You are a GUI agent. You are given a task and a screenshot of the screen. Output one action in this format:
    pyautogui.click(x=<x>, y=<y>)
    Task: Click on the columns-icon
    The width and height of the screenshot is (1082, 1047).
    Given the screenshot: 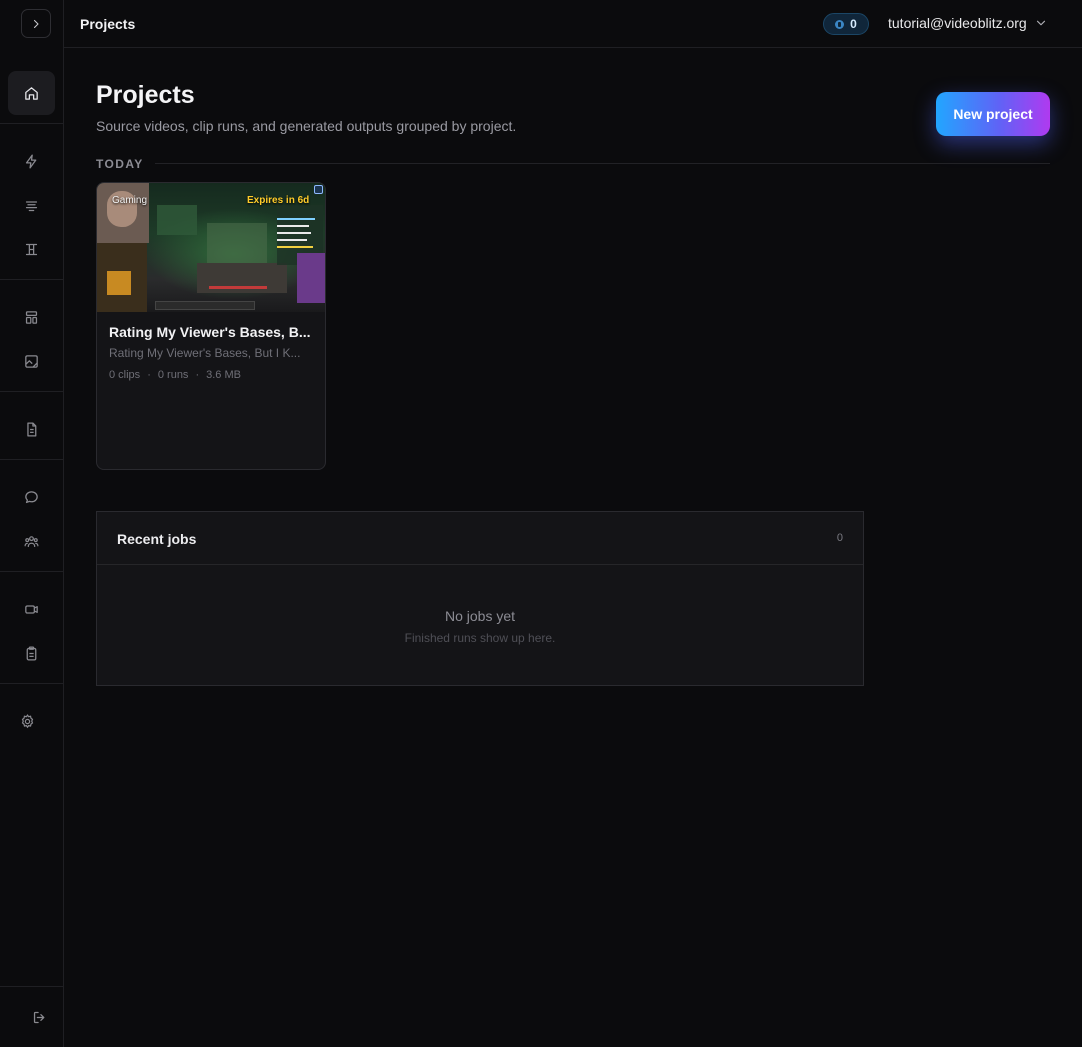 What is the action you would take?
    pyautogui.click(x=31, y=249)
    